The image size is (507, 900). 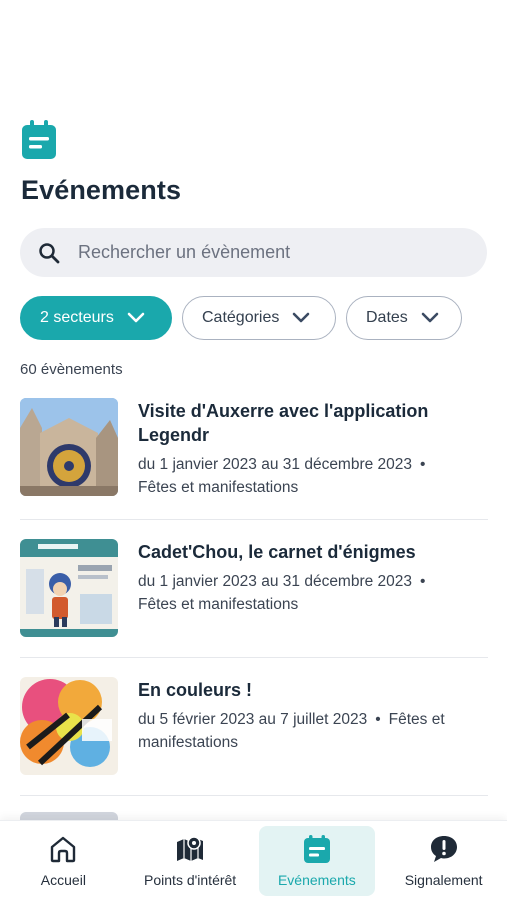 I want to click on filter-categories: Catégories, so click(x=259, y=318).